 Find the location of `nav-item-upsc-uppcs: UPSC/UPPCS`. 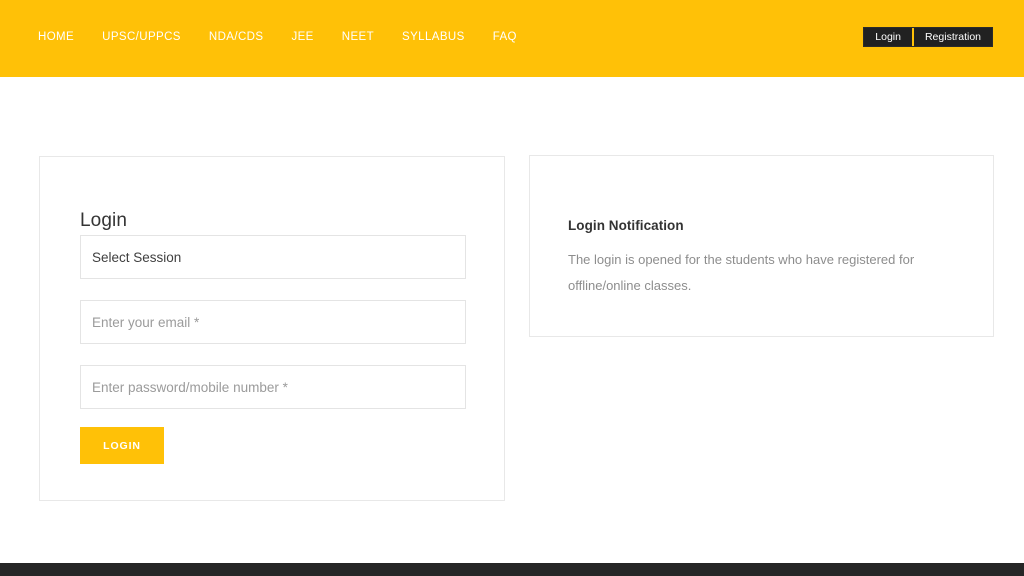

nav-item-upsc-uppcs: UPSC/UPPCS is located at coordinates (141, 37).